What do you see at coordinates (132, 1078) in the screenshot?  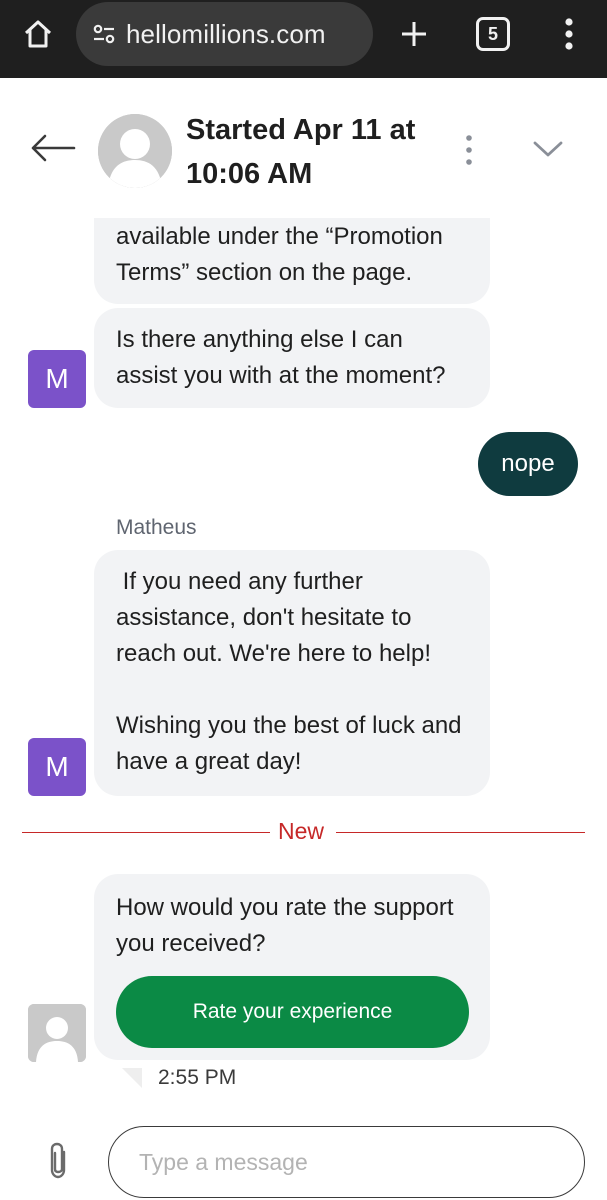 I see `message-tail` at bounding box center [132, 1078].